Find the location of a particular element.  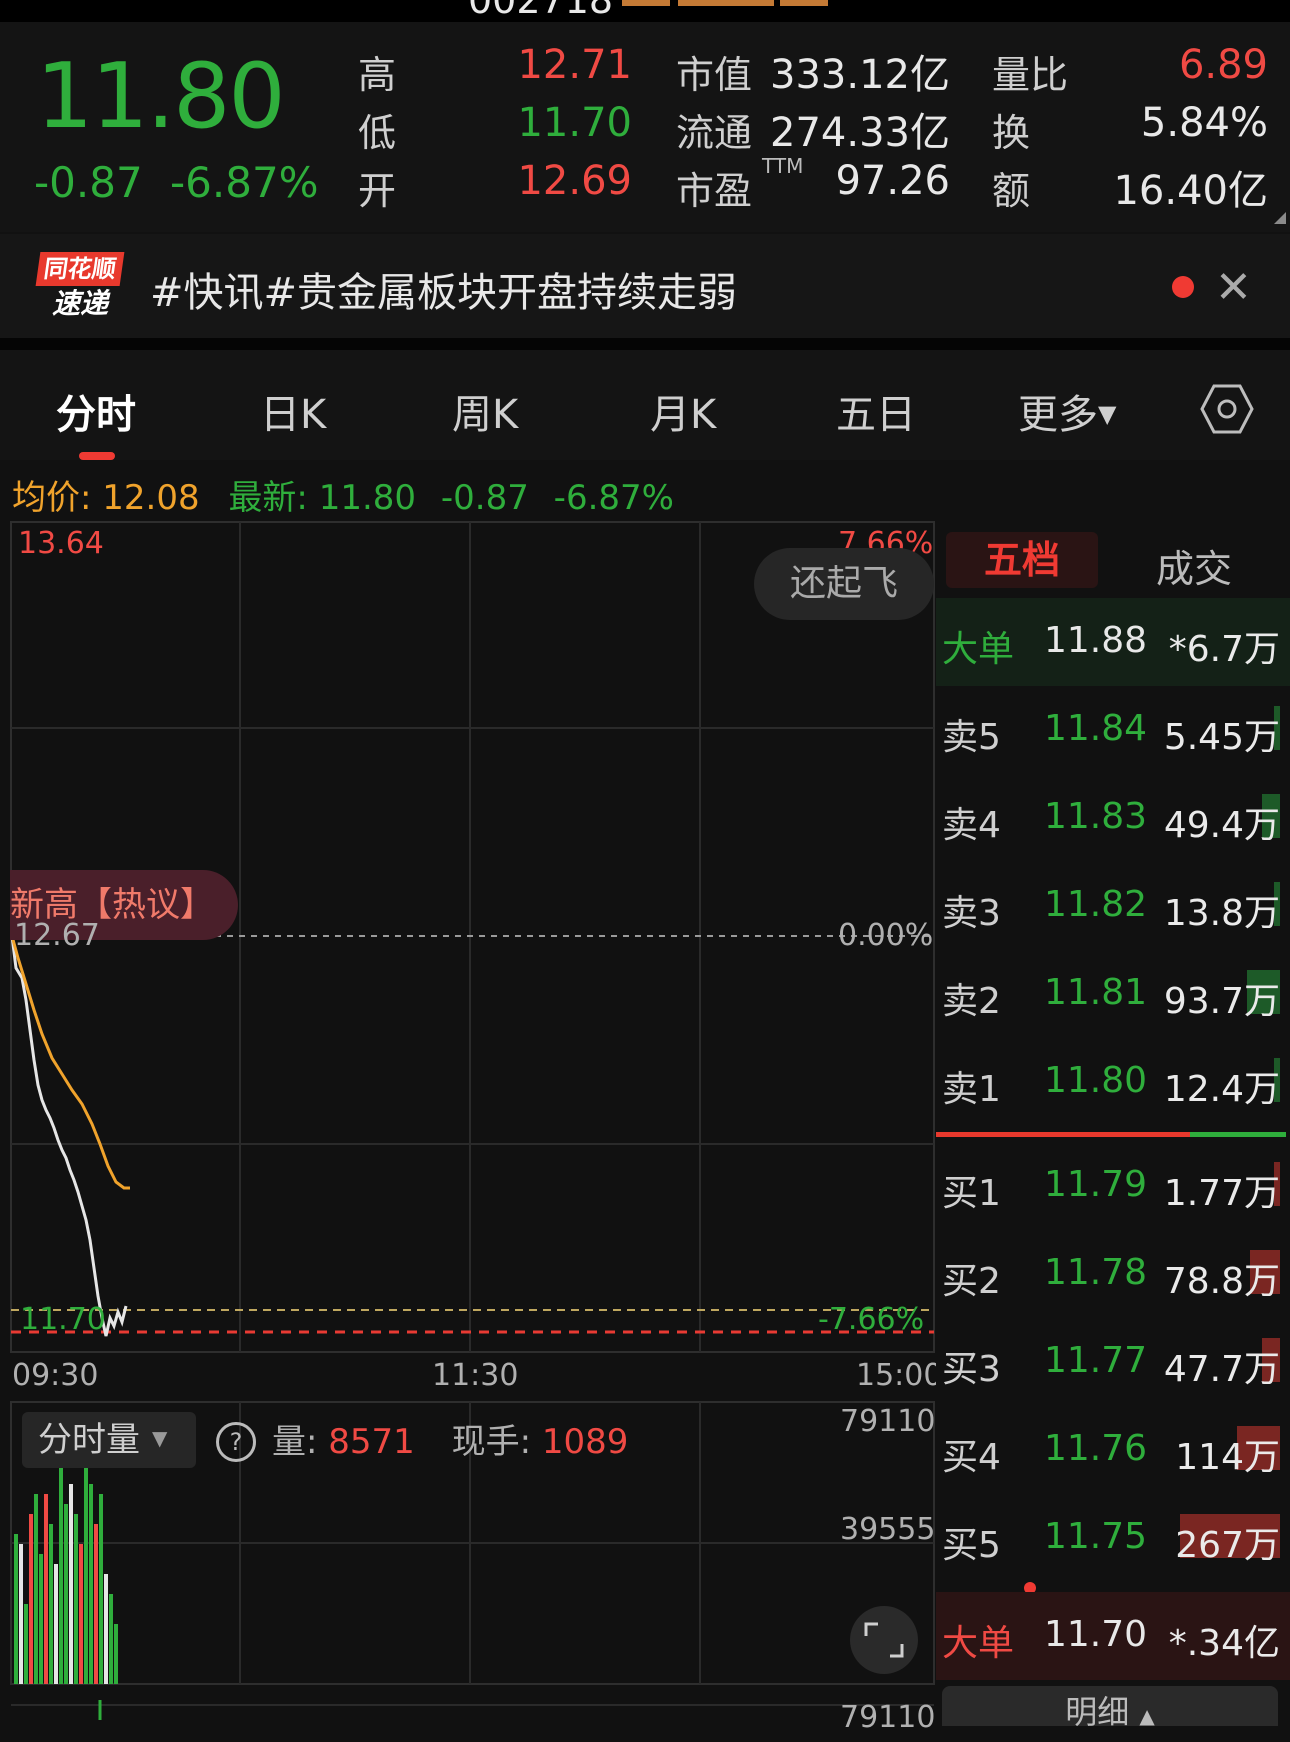

big-order-bottom: 大单 11.70 *.34亿 is located at coordinates (1113, 1636).